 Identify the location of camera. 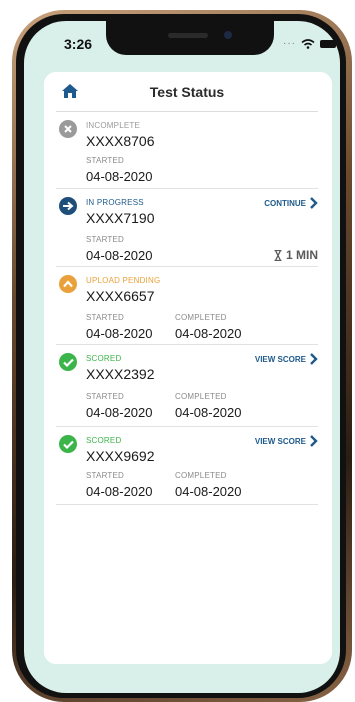
(228, 35).